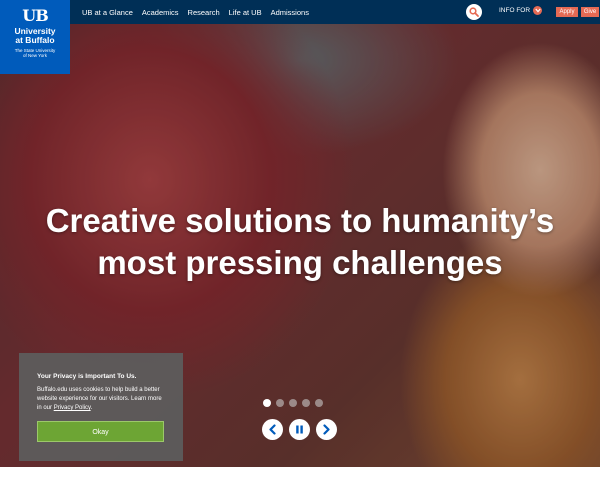 The height and width of the screenshot is (480, 600). Describe the element at coordinates (107, 12) in the screenshot. I see `nav-item-ub-at-a-glance: UB at a Glance` at that location.